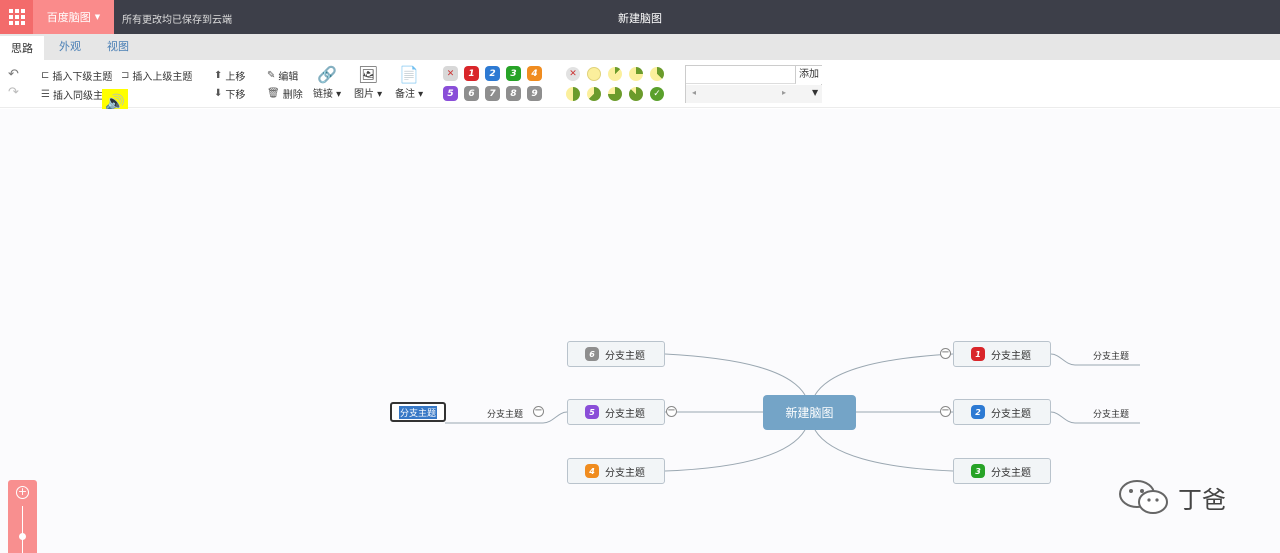 The width and height of the screenshot is (1280, 553). What do you see at coordinates (978, 354) in the screenshot?
I see `priority-1-badge: 1` at bounding box center [978, 354].